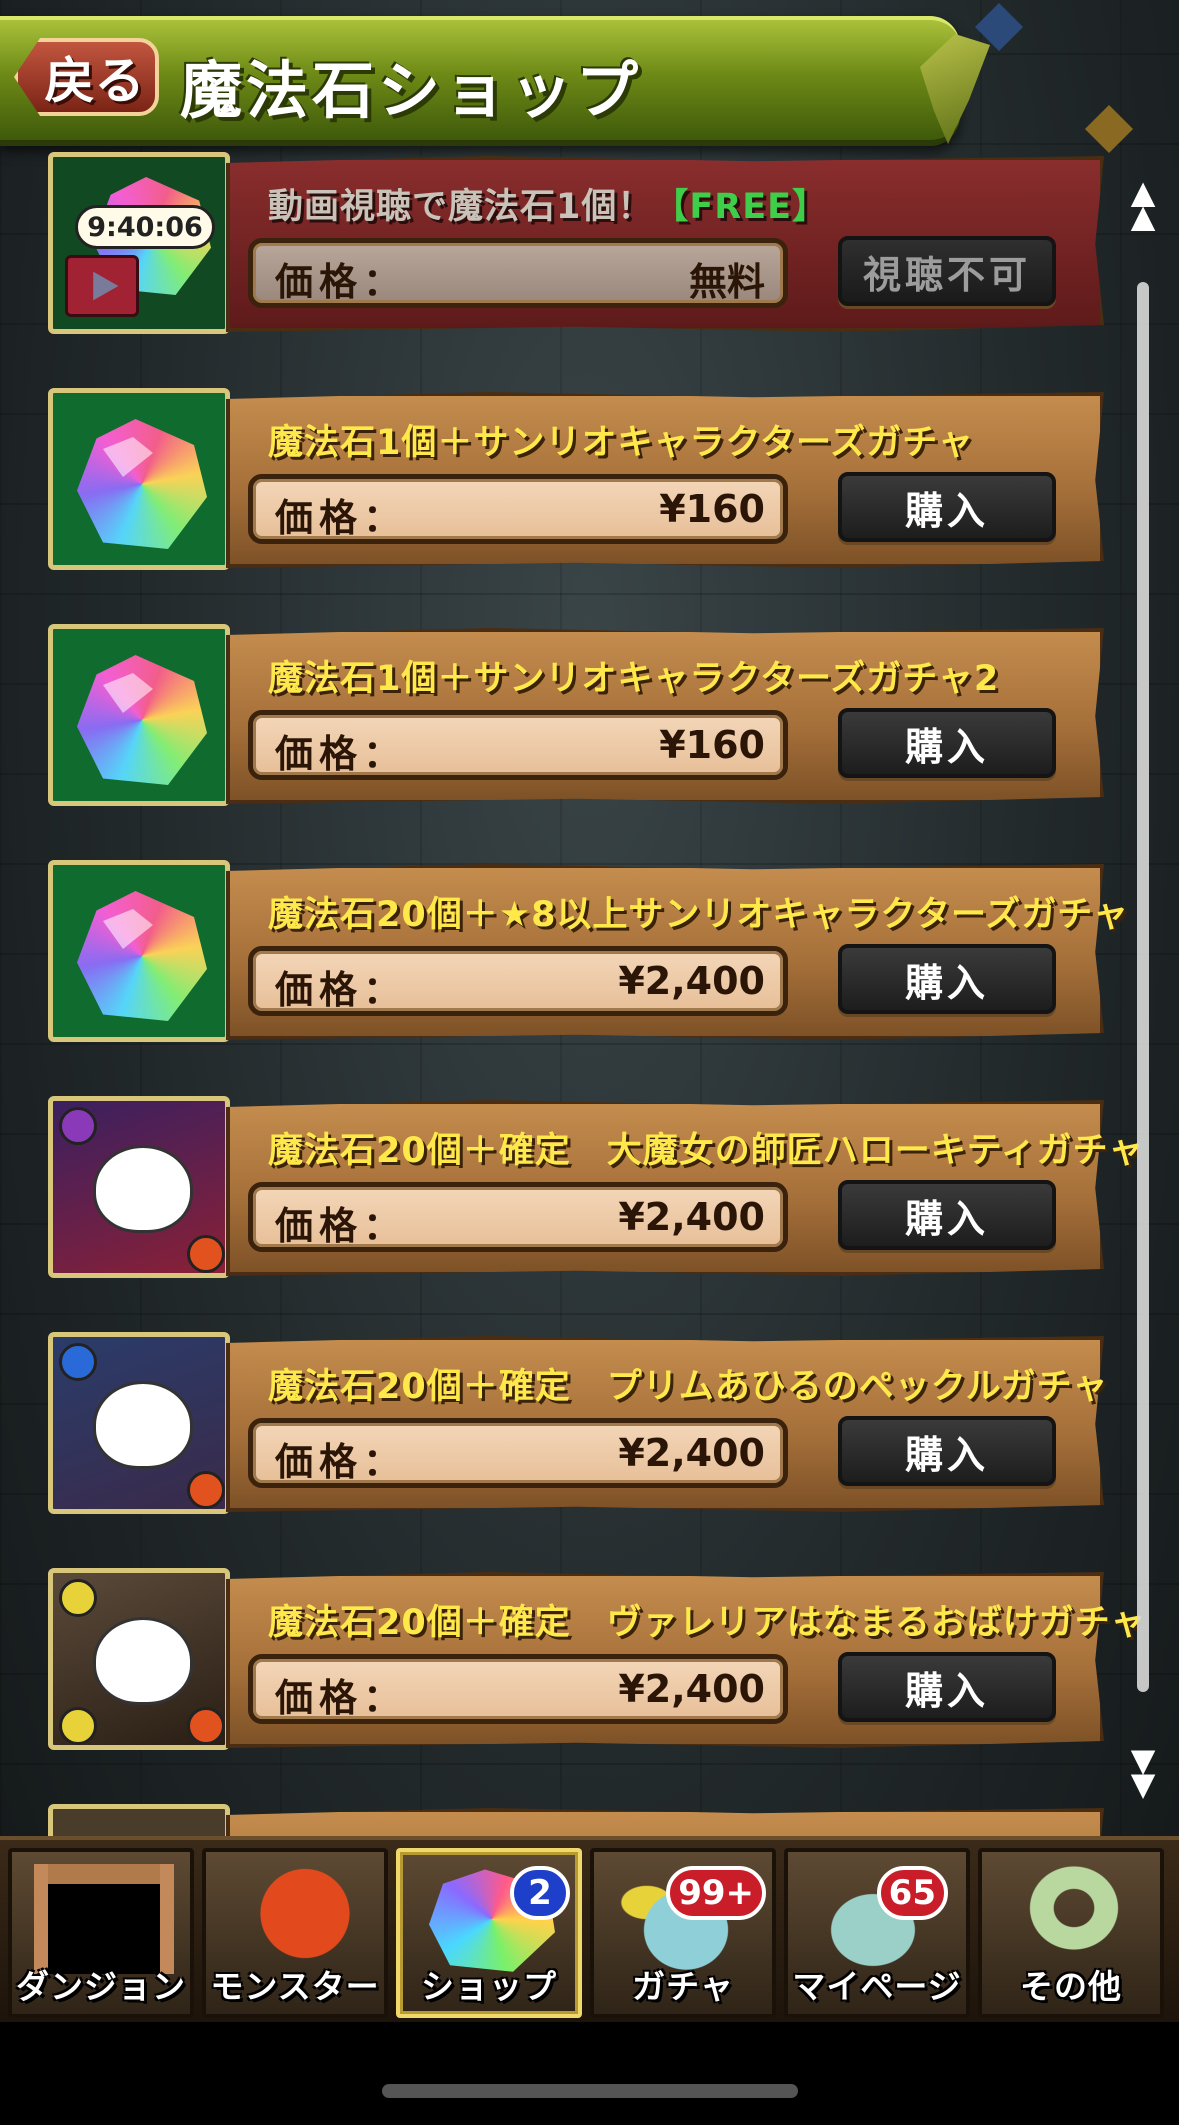  I want to click on list-item: 魔法石20個＋確定 大魔女の師匠ハローキティガチャ 価格： ¥2,400 購入, so click(595, 1189).